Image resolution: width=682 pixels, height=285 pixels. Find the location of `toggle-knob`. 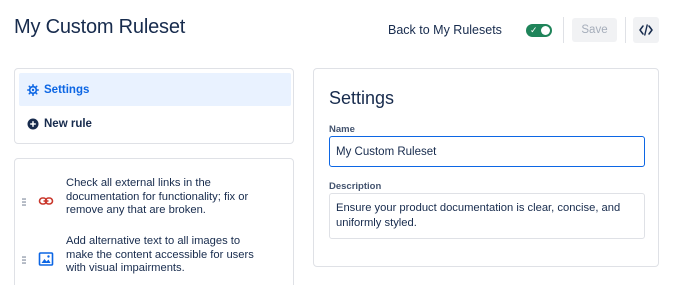

toggle-knob is located at coordinates (545, 30).